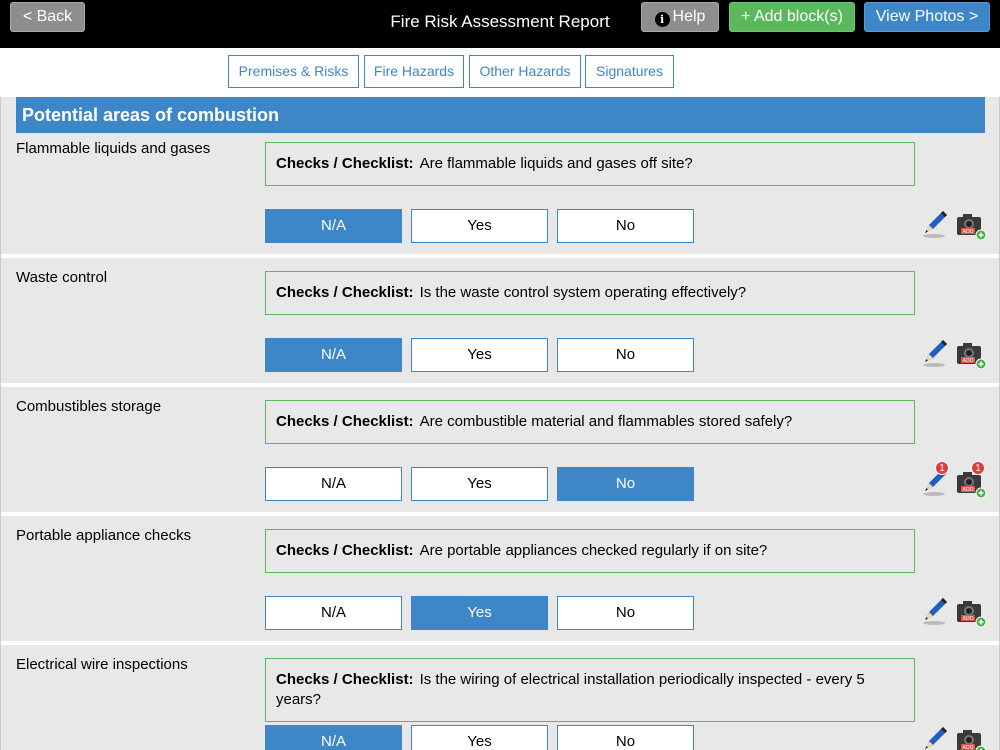 Image resolution: width=1000 pixels, height=750 pixels. I want to click on tab-other-hazards: Other Hazards, so click(525, 71).